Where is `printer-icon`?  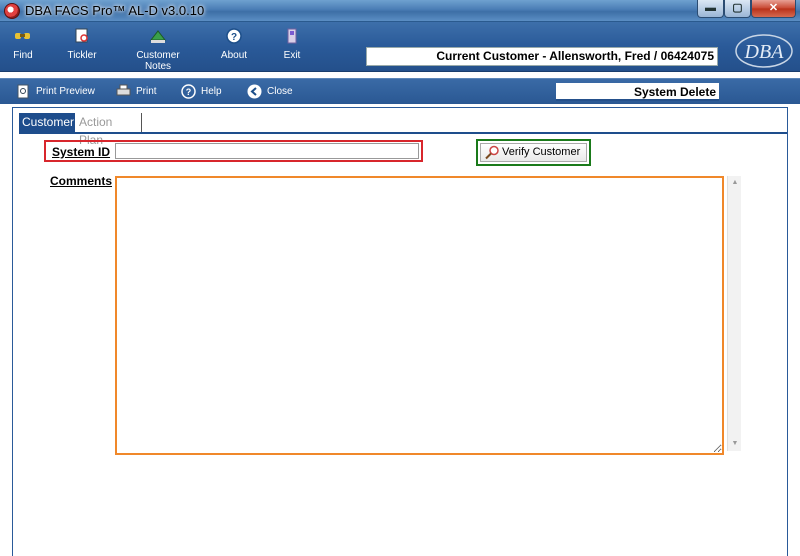 printer-icon is located at coordinates (123, 91).